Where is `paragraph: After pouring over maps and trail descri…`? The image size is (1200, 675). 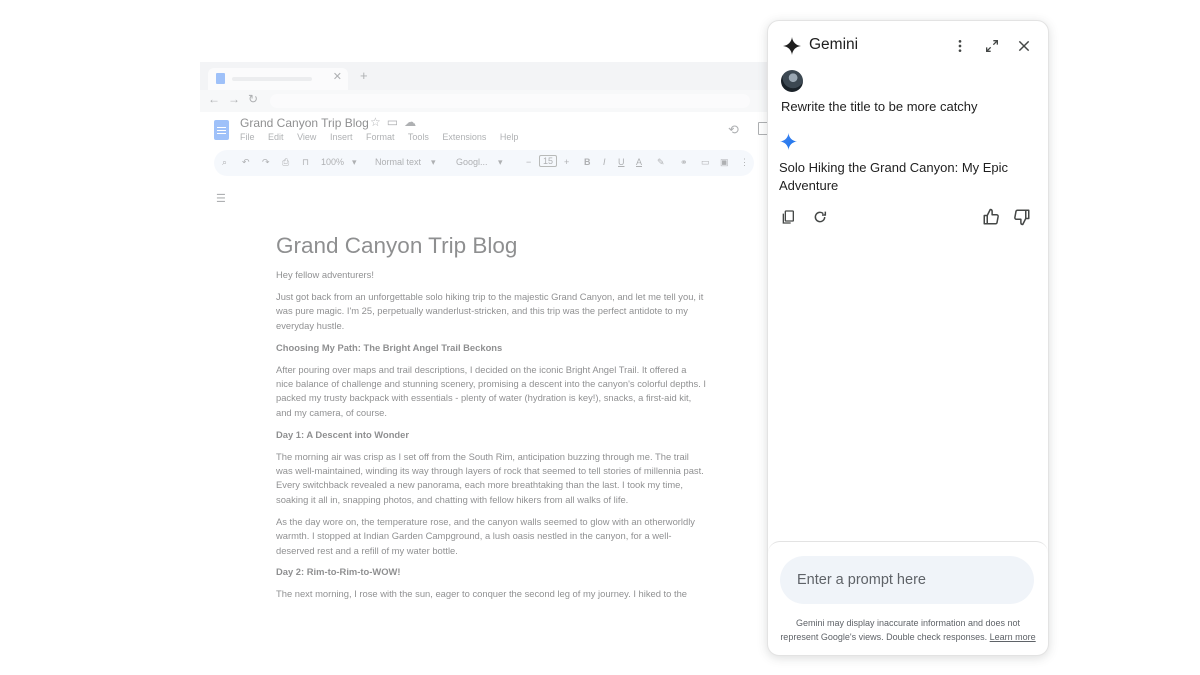 paragraph: After pouring over maps and trail descri… is located at coordinates (491, 390).